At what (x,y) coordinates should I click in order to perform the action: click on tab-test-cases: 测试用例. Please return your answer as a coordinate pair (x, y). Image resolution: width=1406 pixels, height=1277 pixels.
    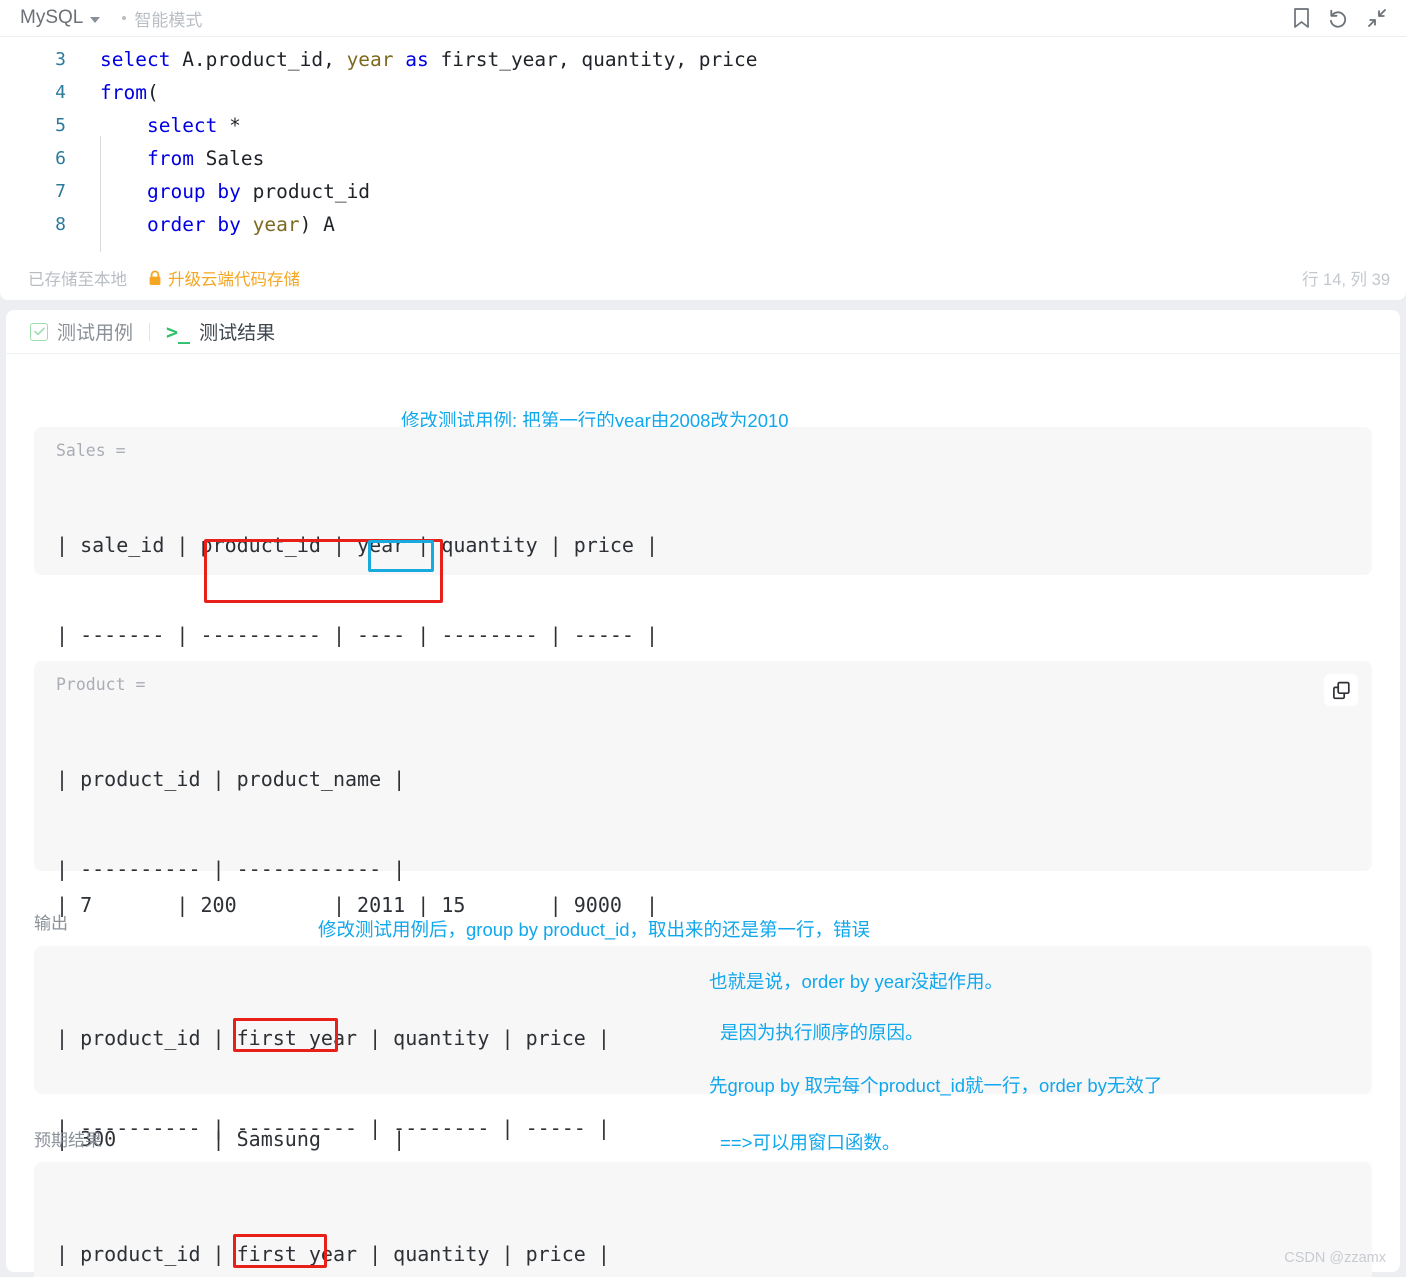
    Looking at the image, I should click on (81, 331).